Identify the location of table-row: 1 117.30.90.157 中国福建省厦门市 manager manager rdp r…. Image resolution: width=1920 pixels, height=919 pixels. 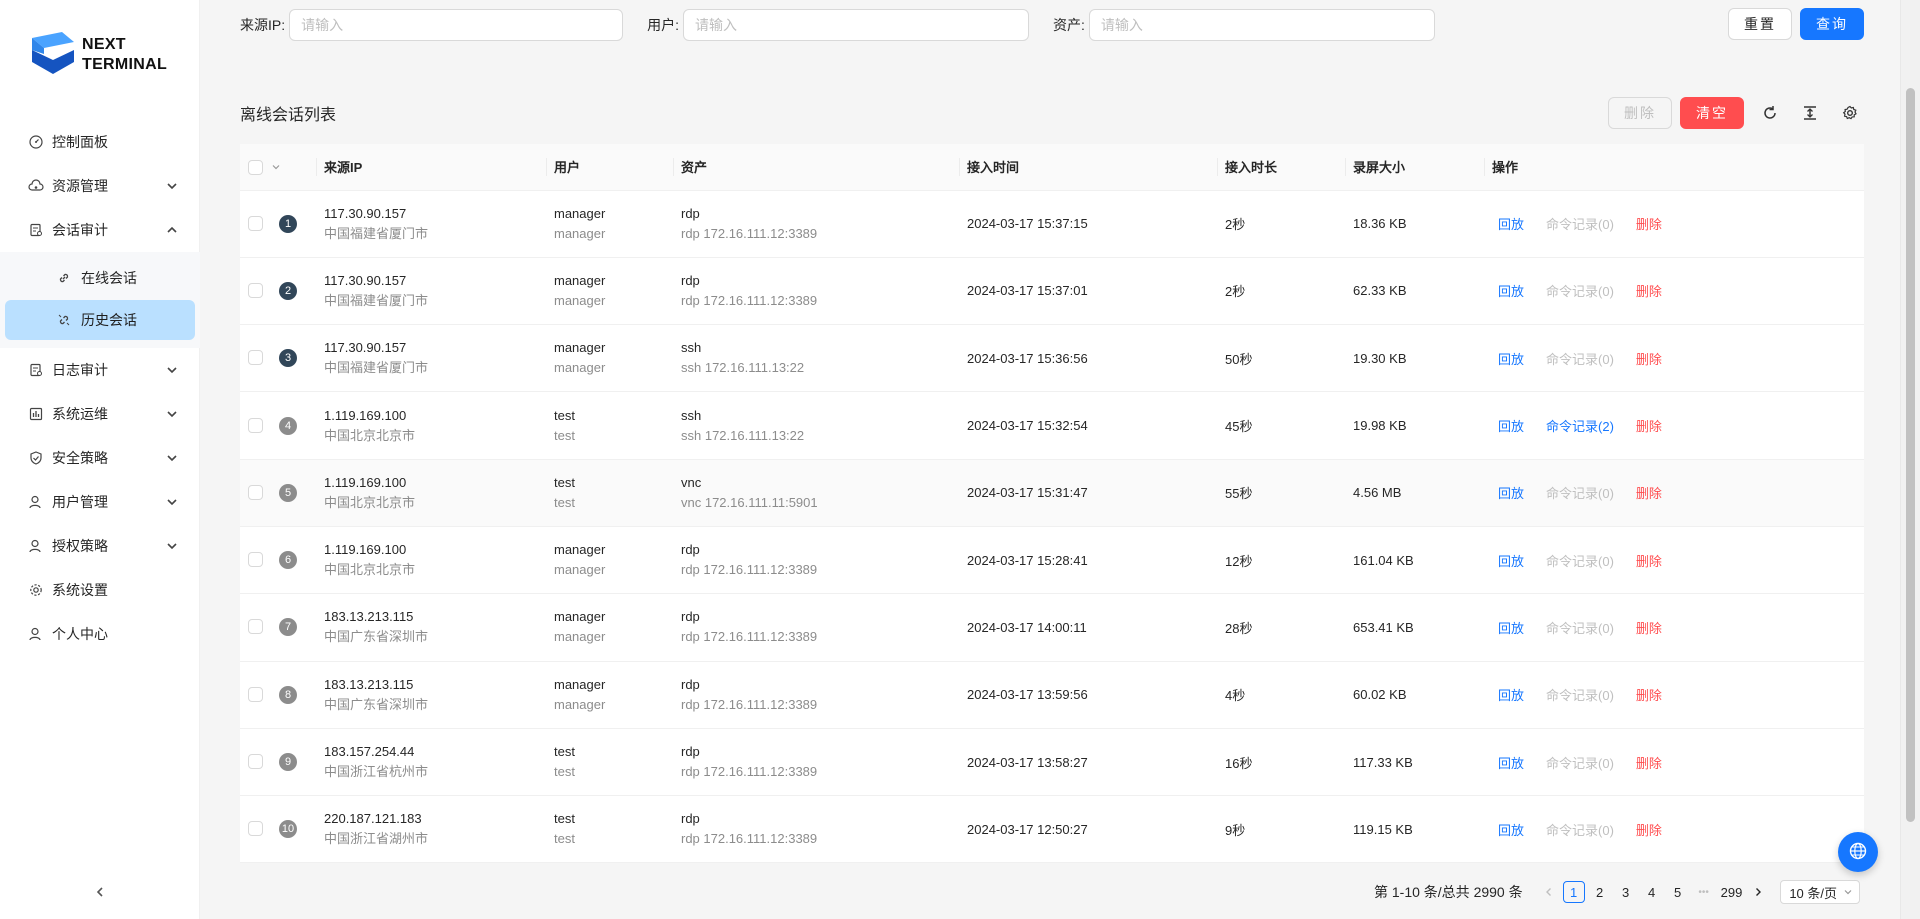
(1052, 224).